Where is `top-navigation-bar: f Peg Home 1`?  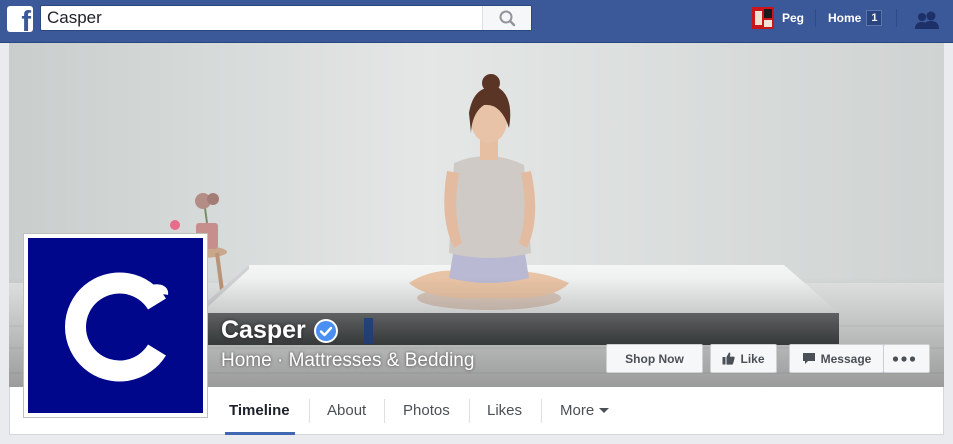
top-navigation-bar: f Peg Home 1 is located at coordinates (476, 21).